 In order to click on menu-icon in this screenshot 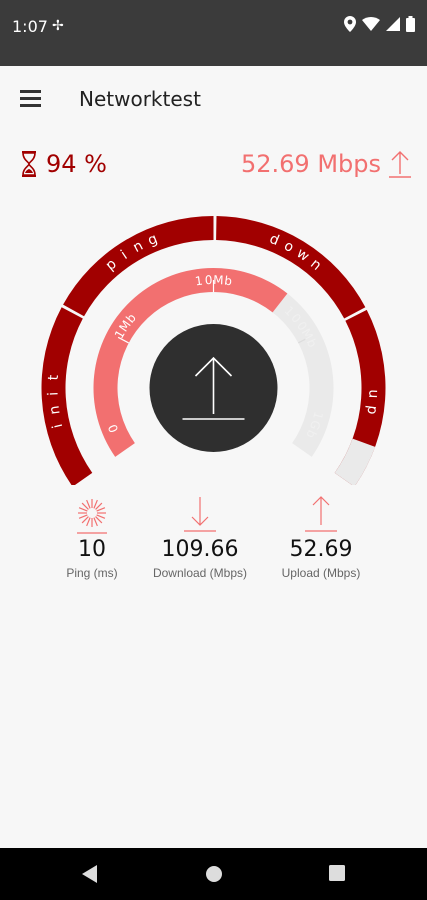, I will do `click(30, 98)`.